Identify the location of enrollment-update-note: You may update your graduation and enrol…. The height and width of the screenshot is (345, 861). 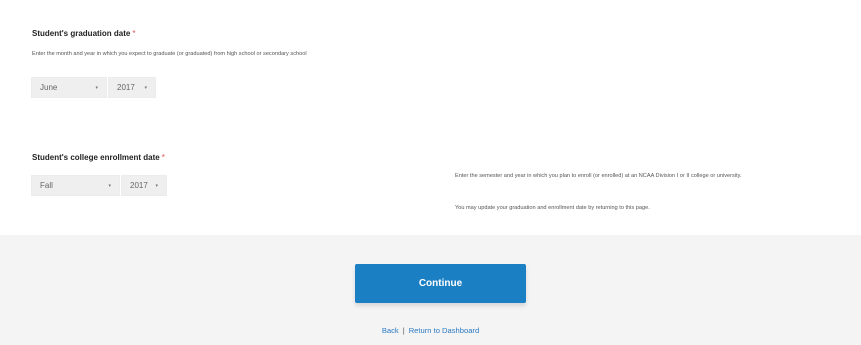
(552, 208).